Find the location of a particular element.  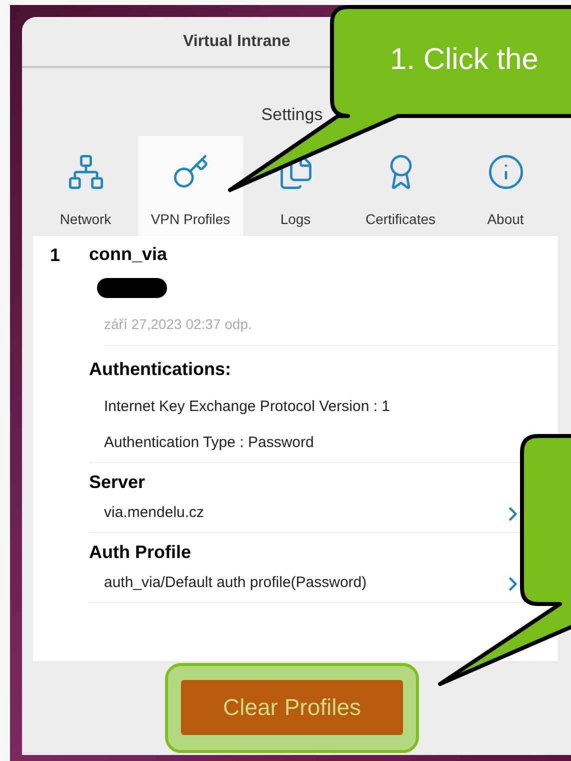

profile-name: conn_via is located at coordinates (128, 254).